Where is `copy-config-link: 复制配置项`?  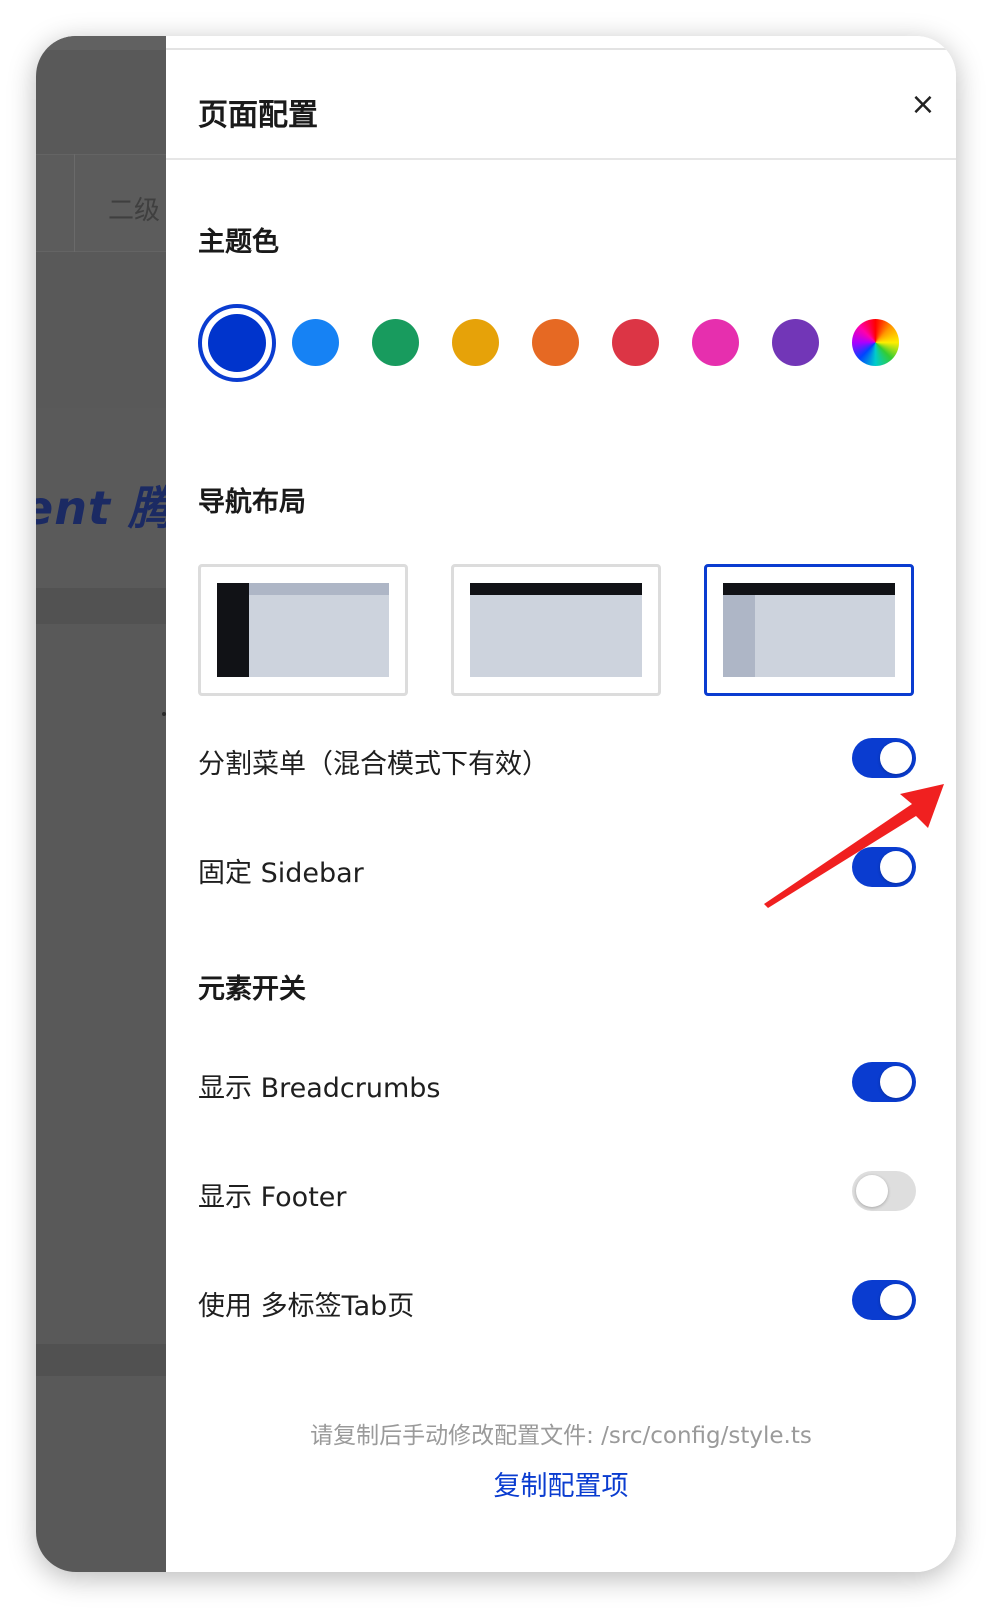 copy-config-link: 复制配置项 is located at coordinates (561, 1483).